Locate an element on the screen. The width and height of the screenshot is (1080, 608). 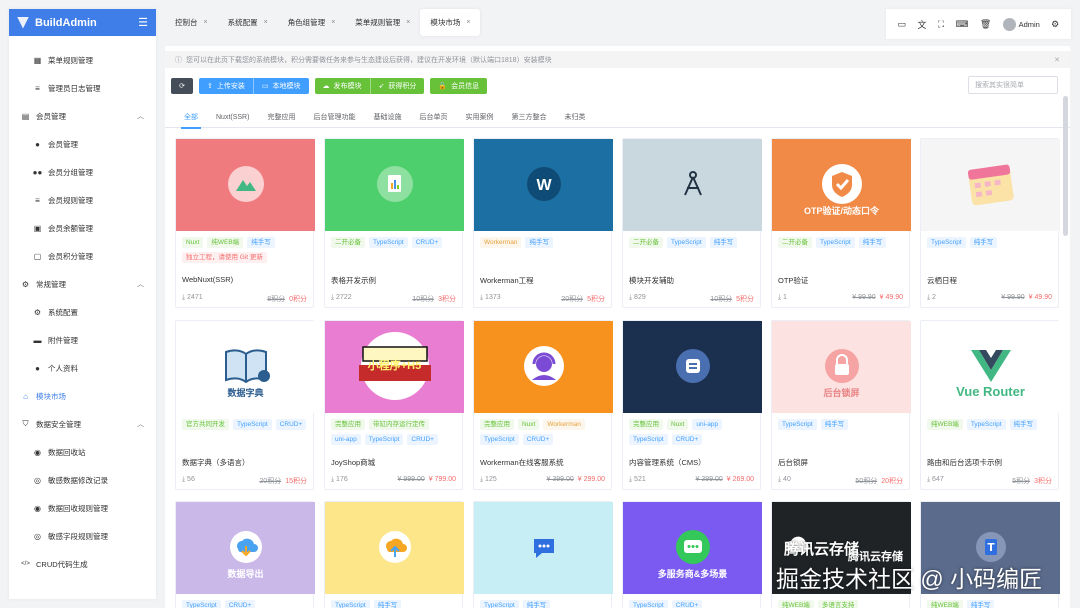
category-tab-7: 第三方整合 is located at coordinates (528, 117).